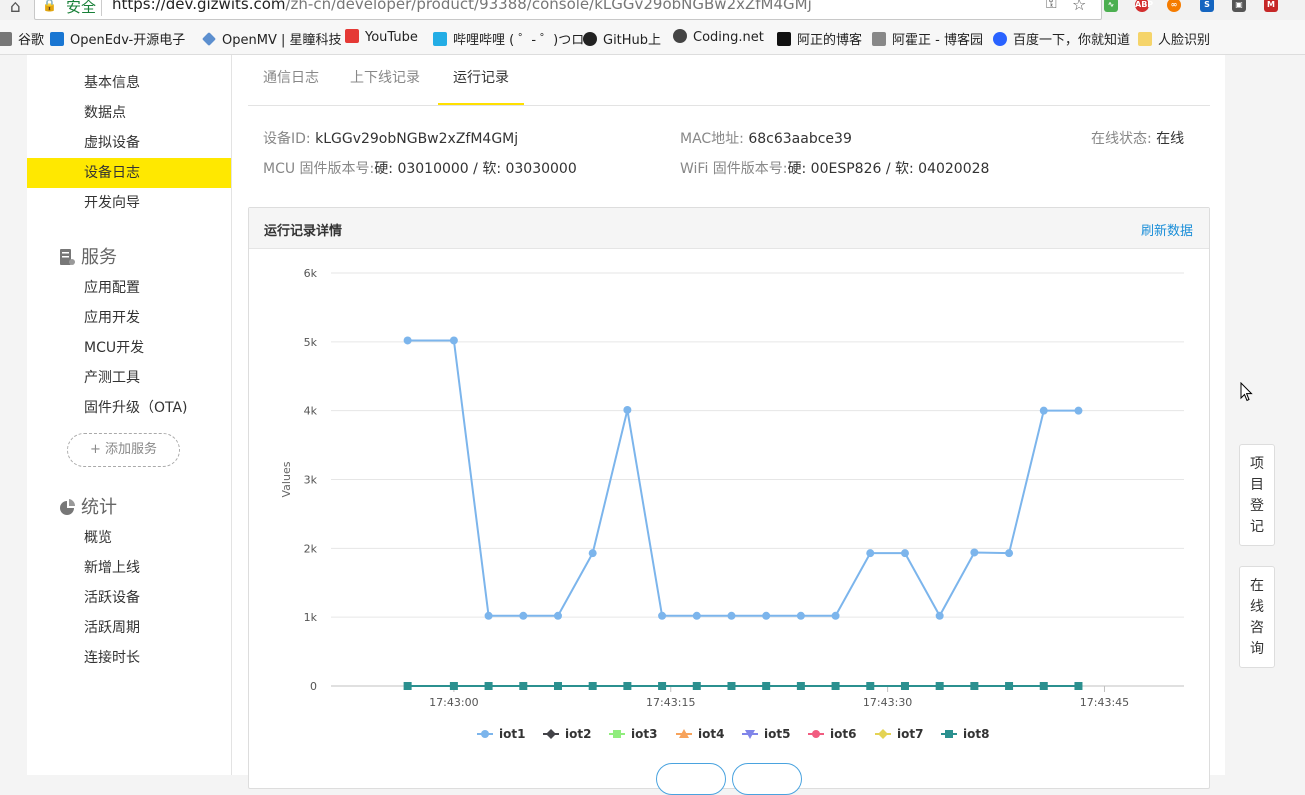 The height and width of the screenshot is (795, 1305). Describe the element at coordinates (1051, 6) in the screenshot. I see `key-icon: ⚿` at that location.